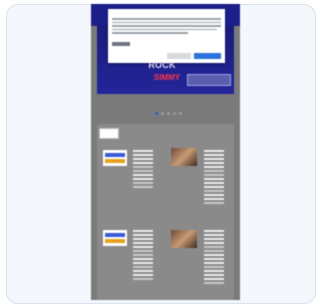 The width and height of the screenshot is (320, 304). I want to click on carousel-dots, so click(168, 113).